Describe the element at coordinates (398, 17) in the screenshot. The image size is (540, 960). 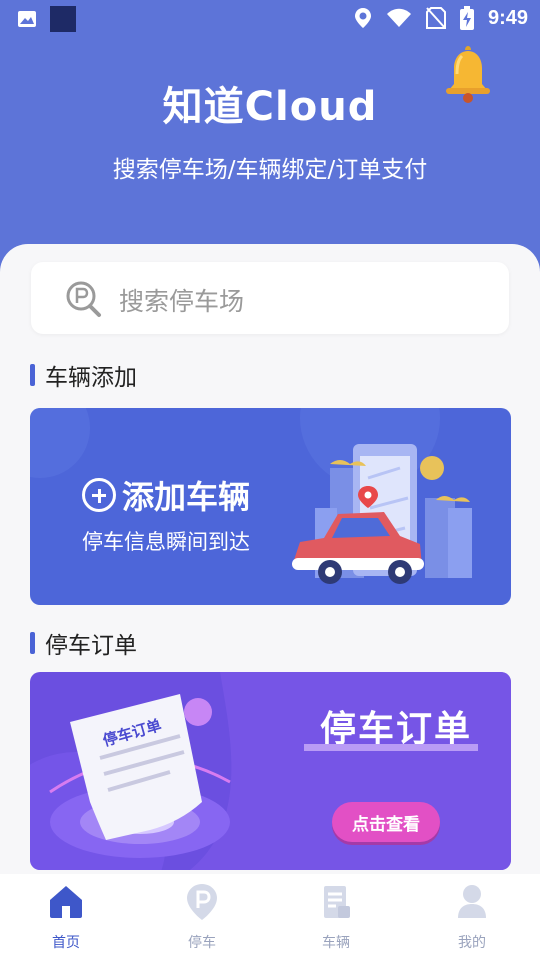
I see `wifi-icon` at that location.